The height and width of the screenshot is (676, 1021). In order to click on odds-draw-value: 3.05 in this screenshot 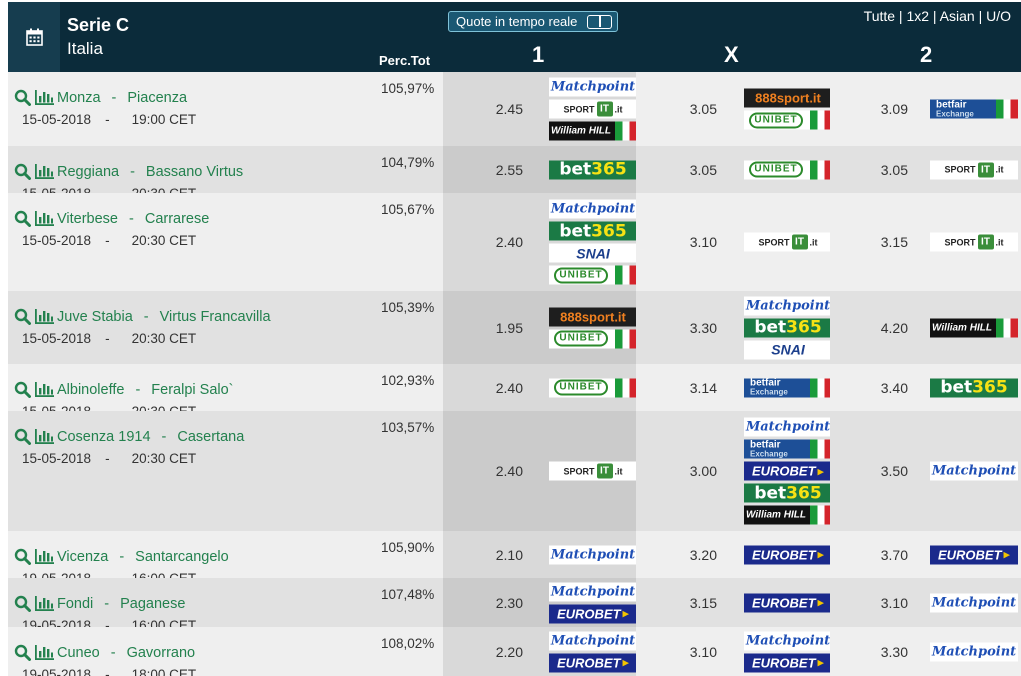, I will do `click(703, 170)`.